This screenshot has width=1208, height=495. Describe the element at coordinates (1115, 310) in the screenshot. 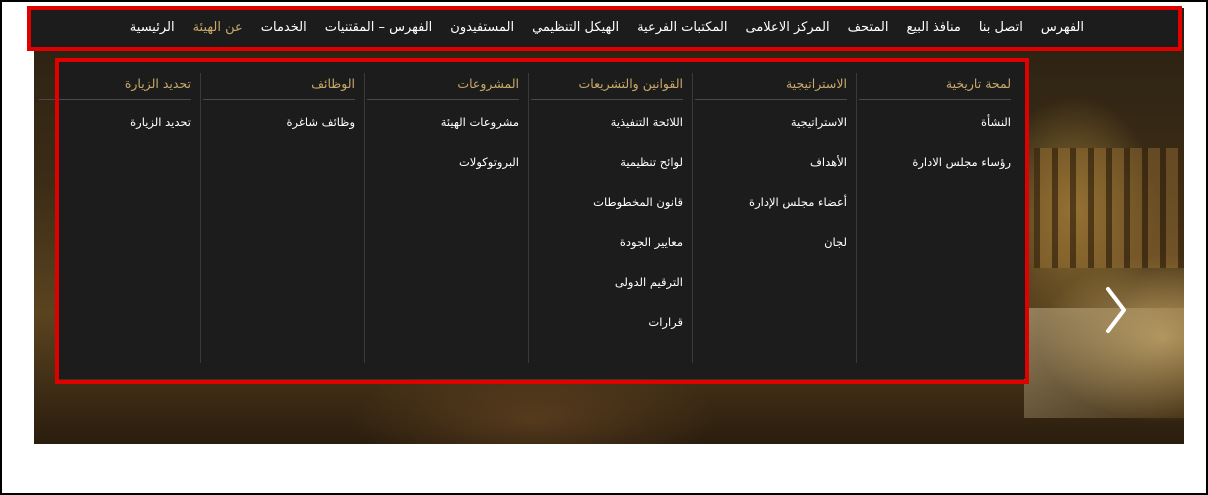

I see `chevron-right-icon` at that location.